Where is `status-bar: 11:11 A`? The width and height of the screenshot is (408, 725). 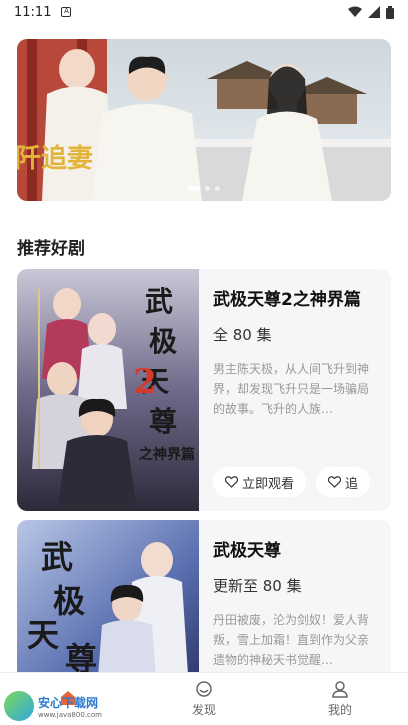 status-bar: 11:11 A is located at coordinates (204, 12).